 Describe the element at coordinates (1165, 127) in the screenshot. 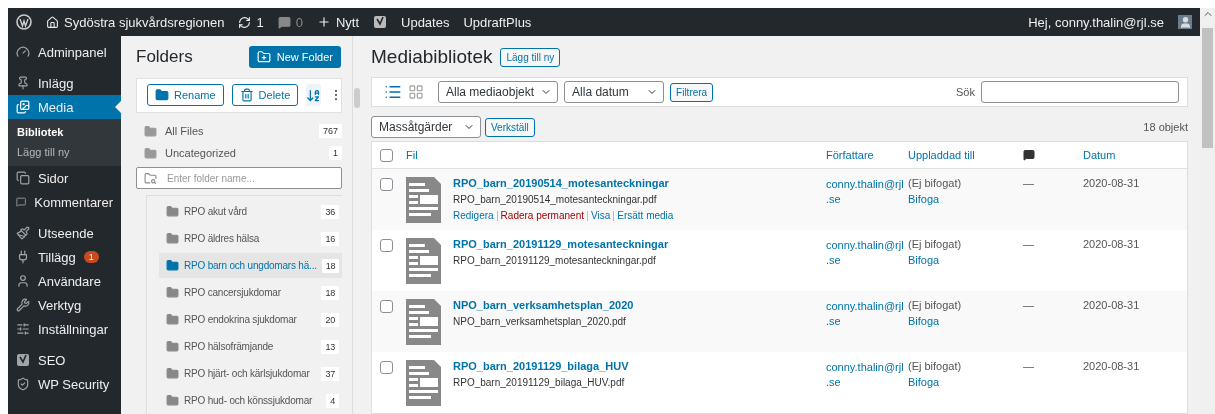

I see `item-count: 18 objekt` at that location.